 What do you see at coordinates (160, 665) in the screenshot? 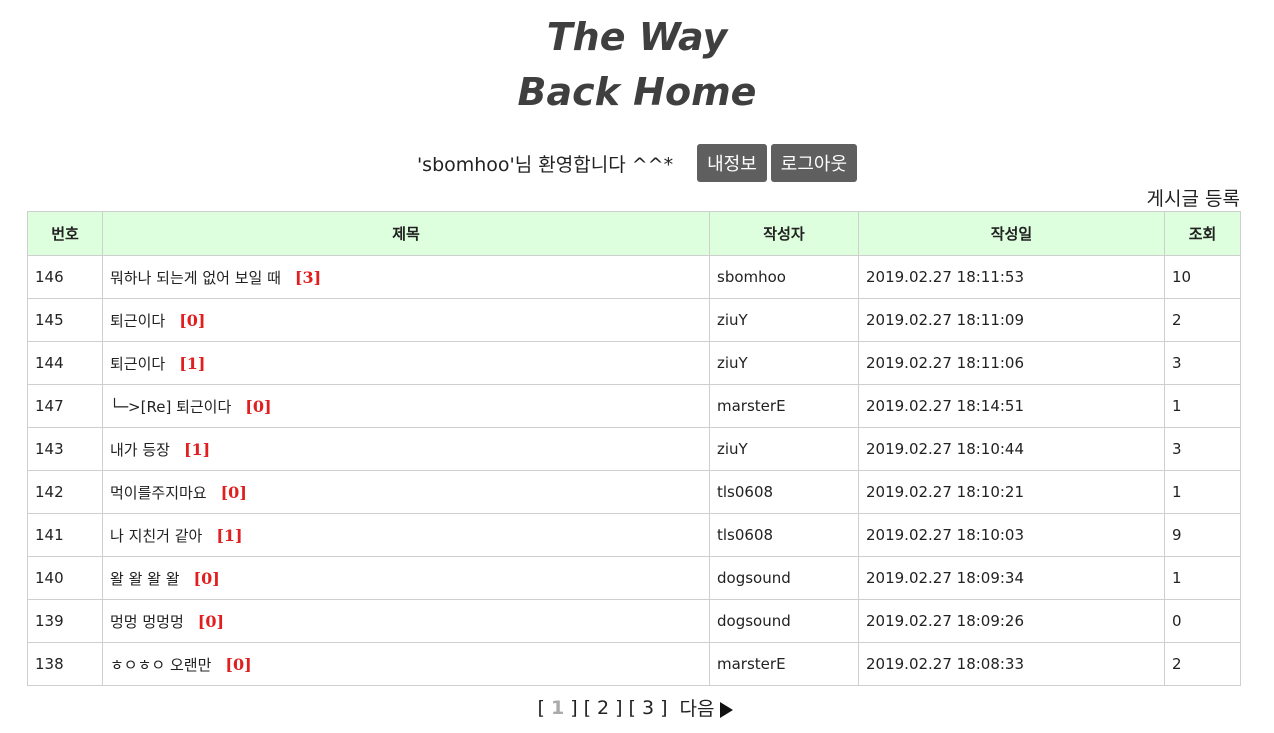
I see `post-title-link: ㅎㅇㅎㅇ 오랜만` at bounding box center [160, 665].